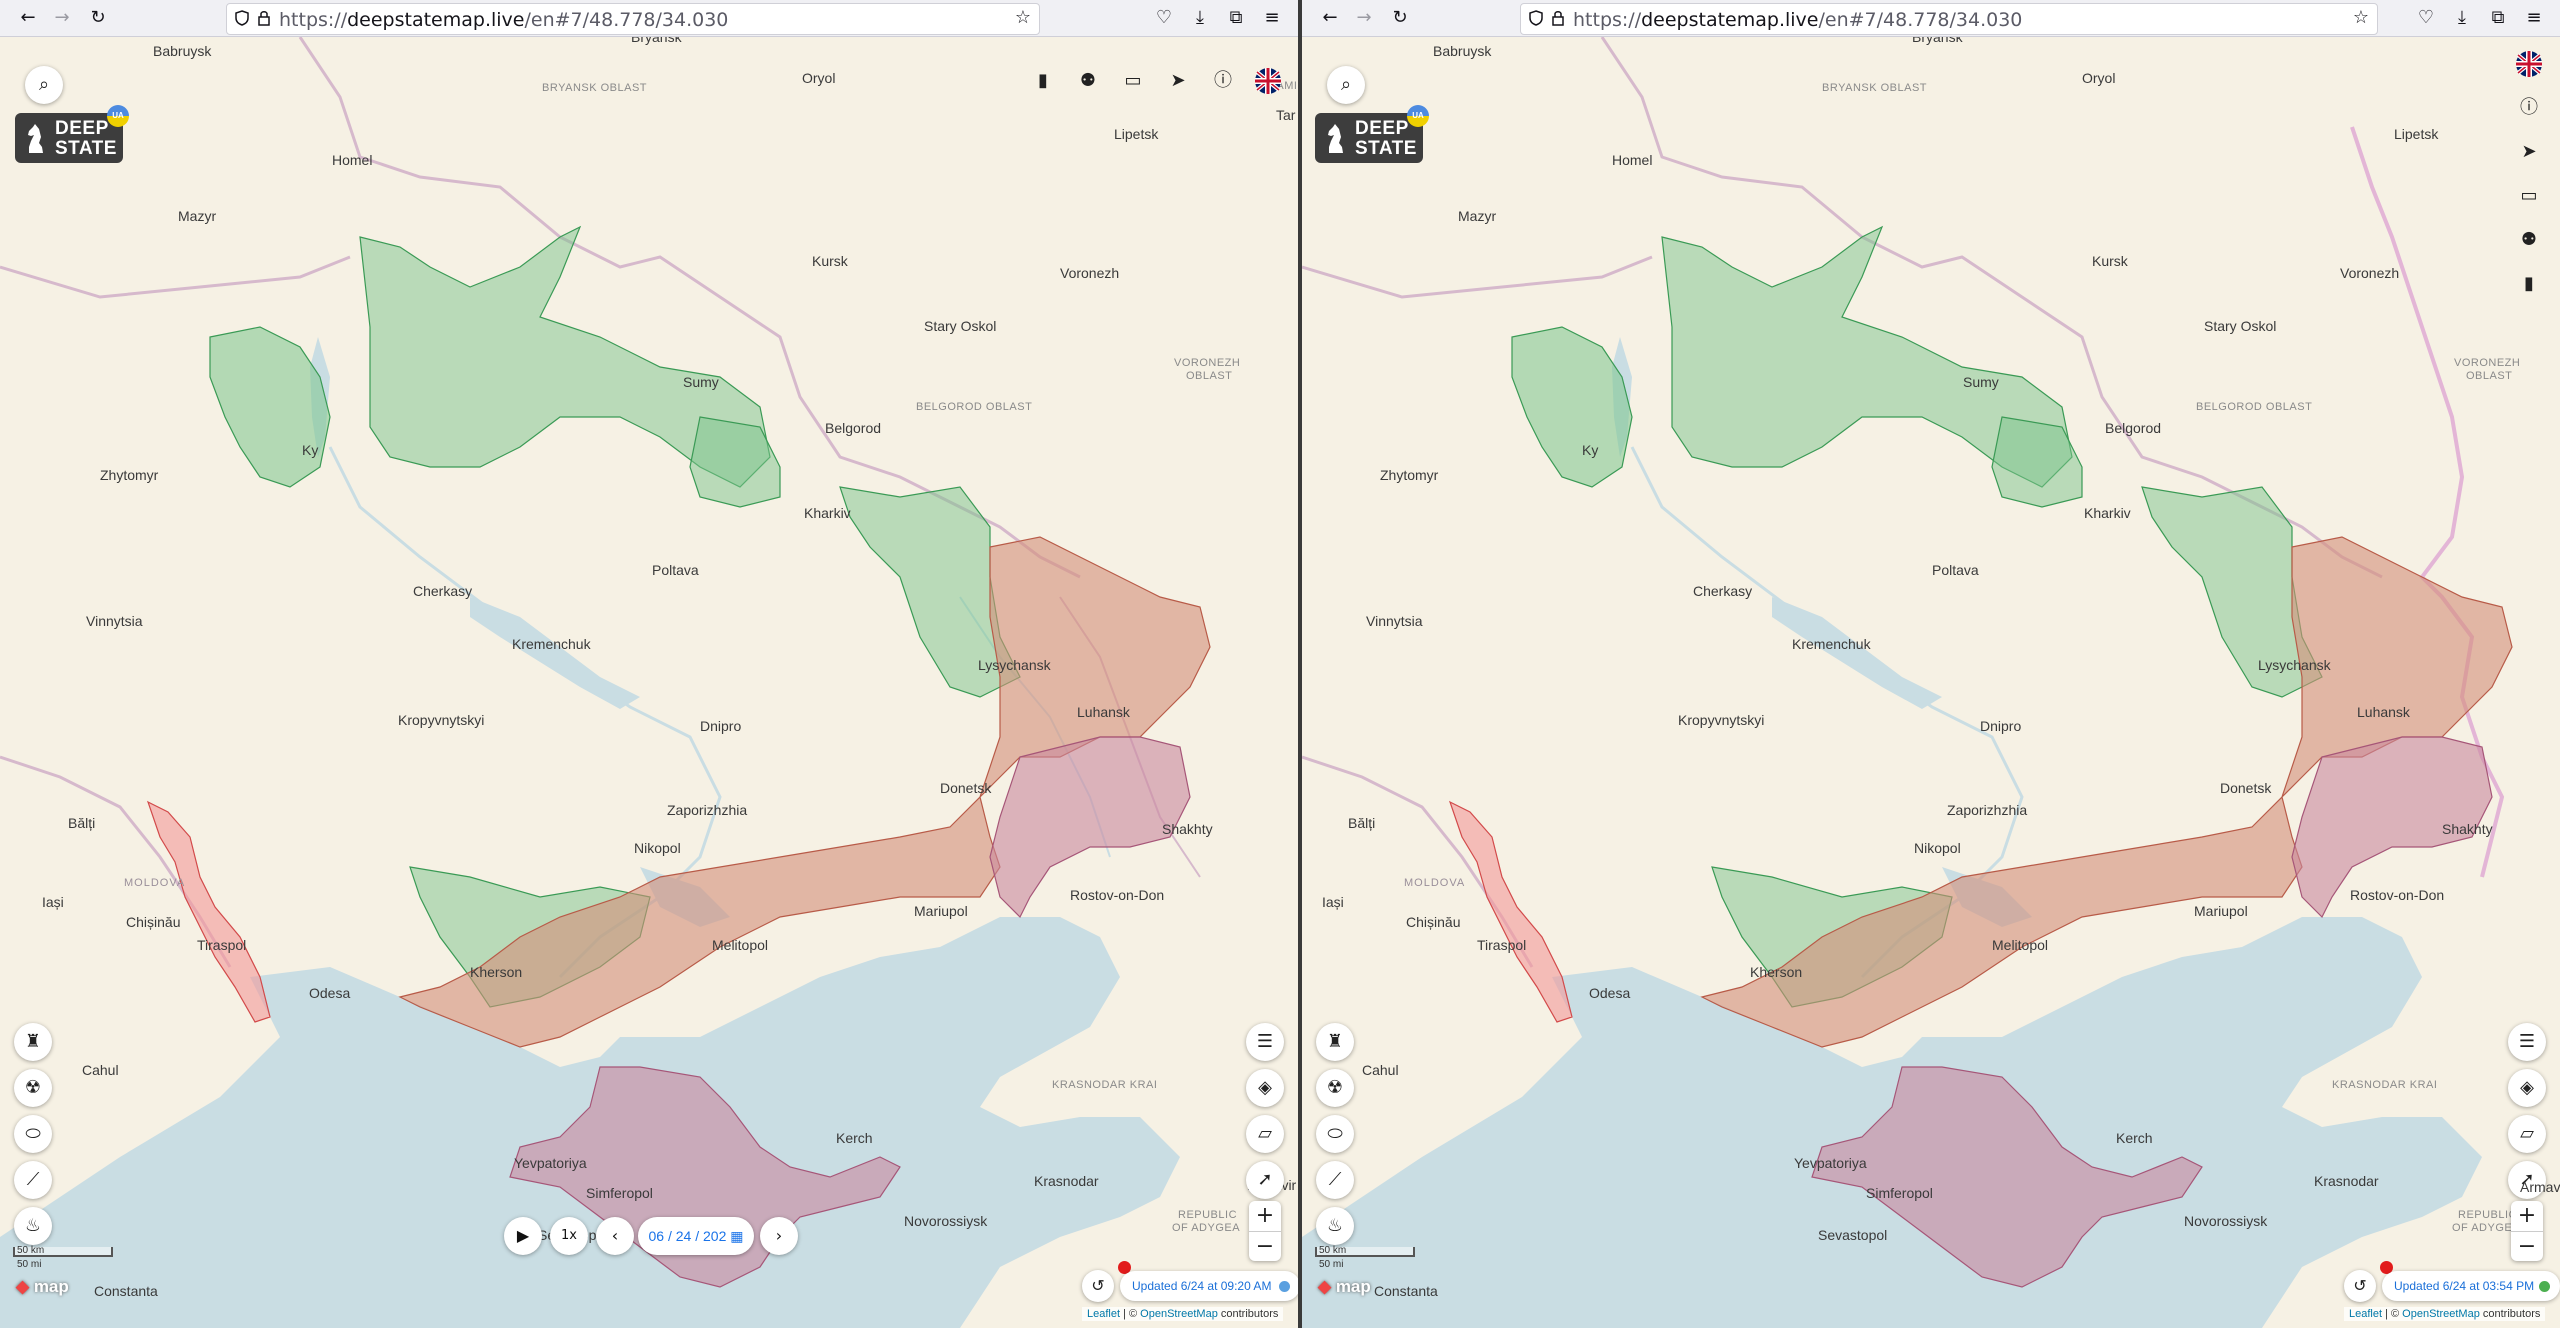 This screenshot has height=1328, width=2560. Describe the element at coordinates (1206, 1228) in the screenshot. I see `region-adygea-2: OF ADYGEA` at that location.